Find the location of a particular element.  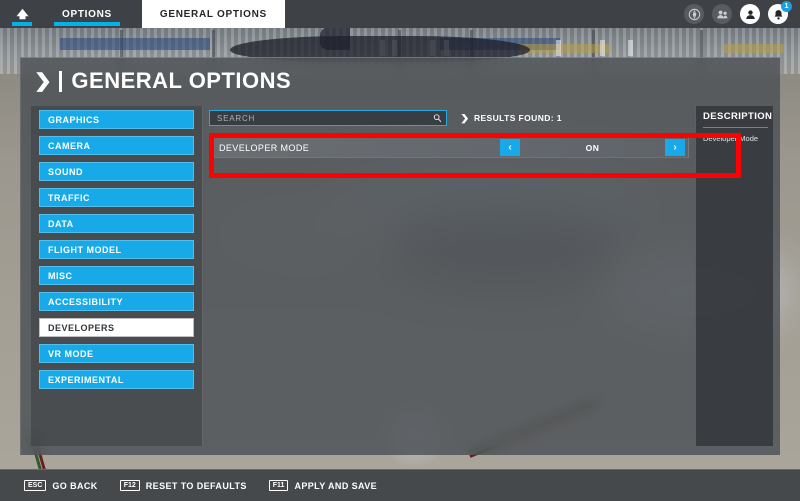

sidebar-item-camera: CAMERA is located at coordinates (116, 145).